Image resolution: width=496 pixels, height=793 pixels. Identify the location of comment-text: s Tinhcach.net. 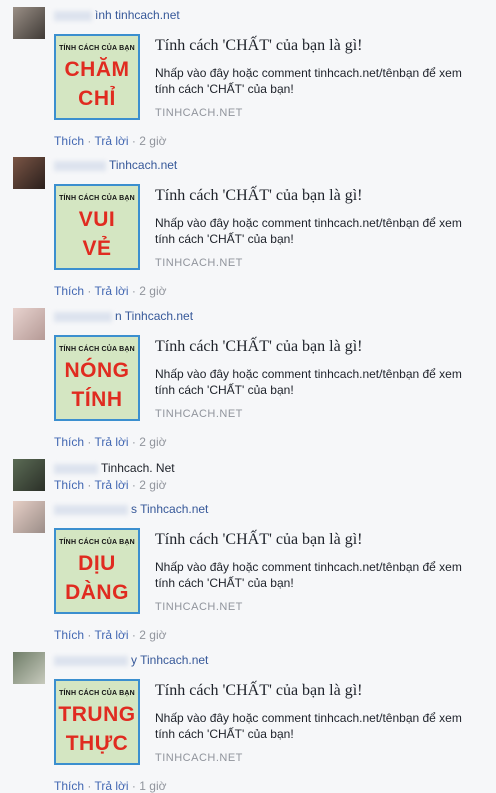
(131, 509).